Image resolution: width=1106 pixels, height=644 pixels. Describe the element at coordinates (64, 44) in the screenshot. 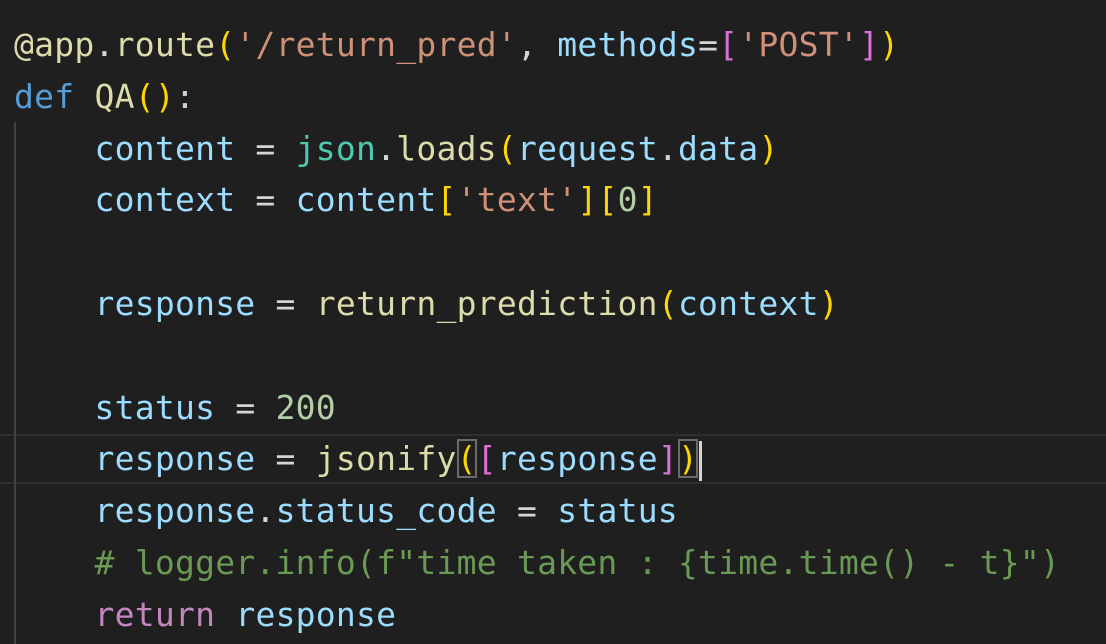

I see `code-token: app` at that location.